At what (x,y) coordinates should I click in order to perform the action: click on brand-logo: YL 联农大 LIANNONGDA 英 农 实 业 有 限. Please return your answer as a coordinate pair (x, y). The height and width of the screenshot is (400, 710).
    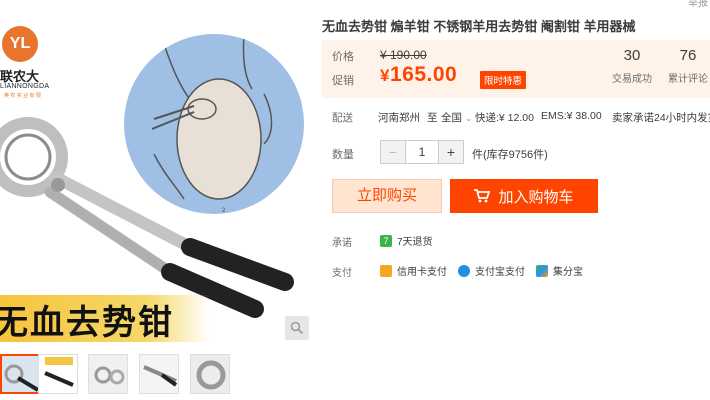
    Looking at the image, I should click on (29, 61).